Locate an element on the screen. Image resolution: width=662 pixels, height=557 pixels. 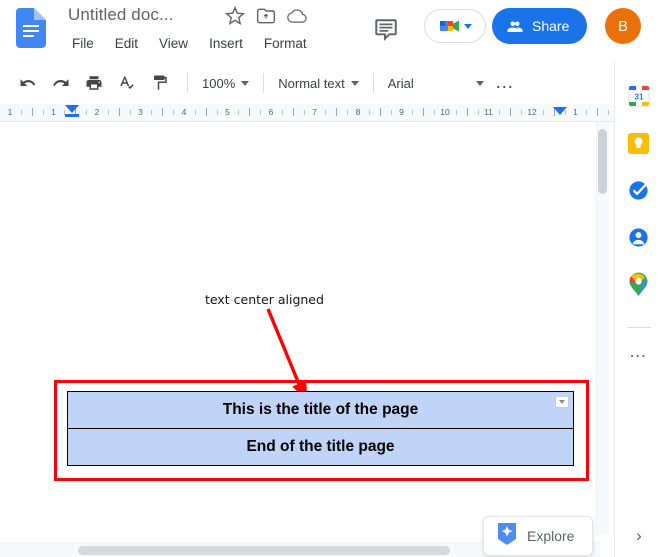
table-cell-text: This is the title of the page is located at coordinates (320, 409).